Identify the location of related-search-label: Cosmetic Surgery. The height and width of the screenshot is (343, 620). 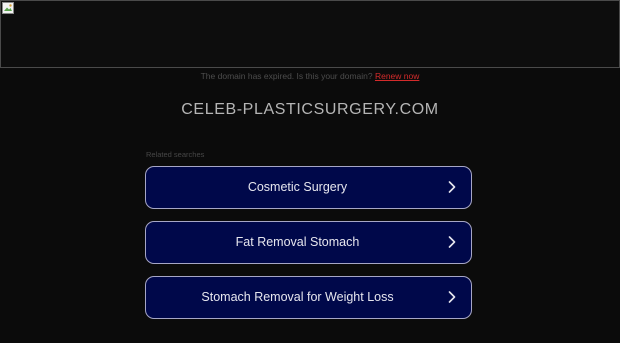
(297, 187).